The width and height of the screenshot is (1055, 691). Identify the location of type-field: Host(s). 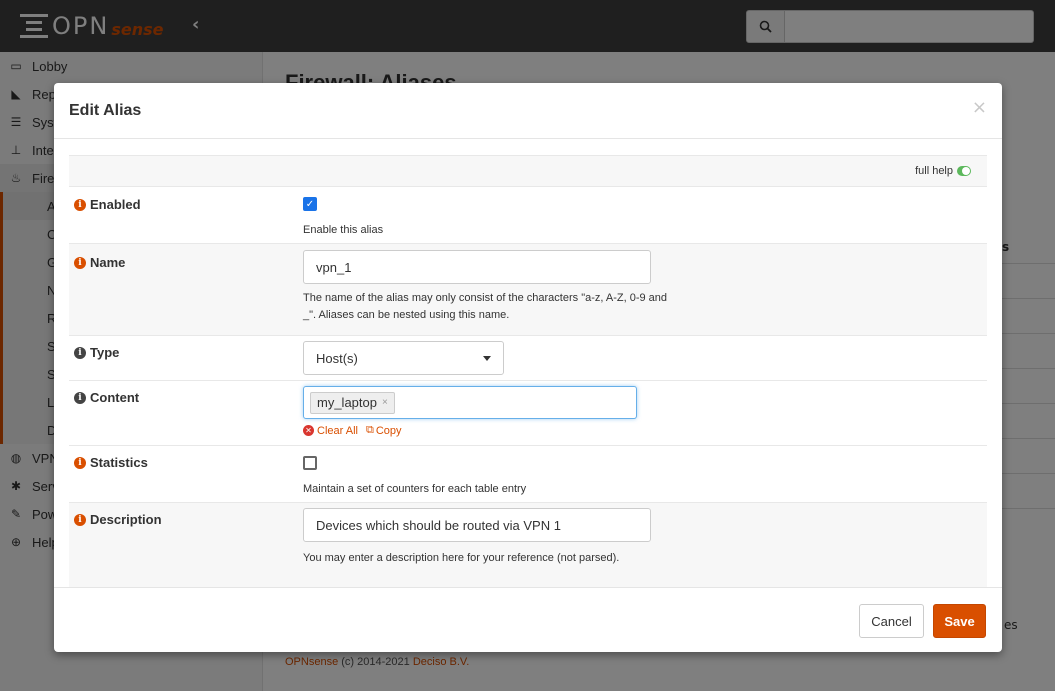
(403, 358).